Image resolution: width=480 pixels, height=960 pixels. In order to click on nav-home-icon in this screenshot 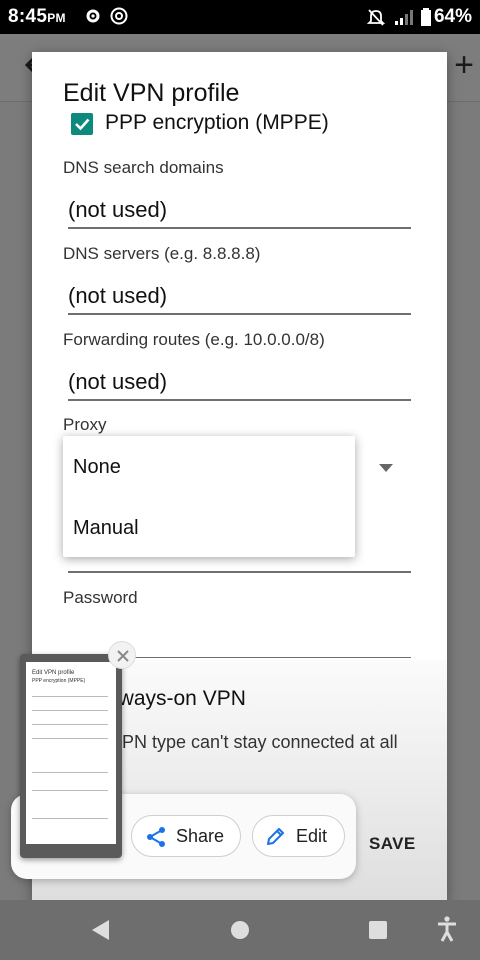, I will do `click(240, 932)`.